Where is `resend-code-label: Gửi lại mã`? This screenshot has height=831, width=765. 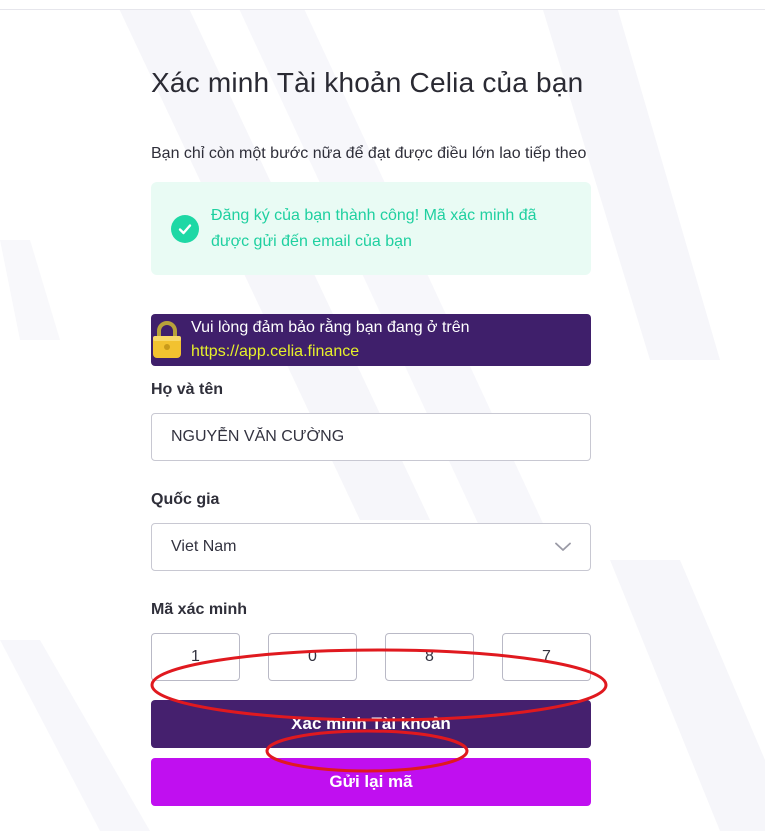
resend-code-label: Gửi lại mã is located at coordinates (371, 781).